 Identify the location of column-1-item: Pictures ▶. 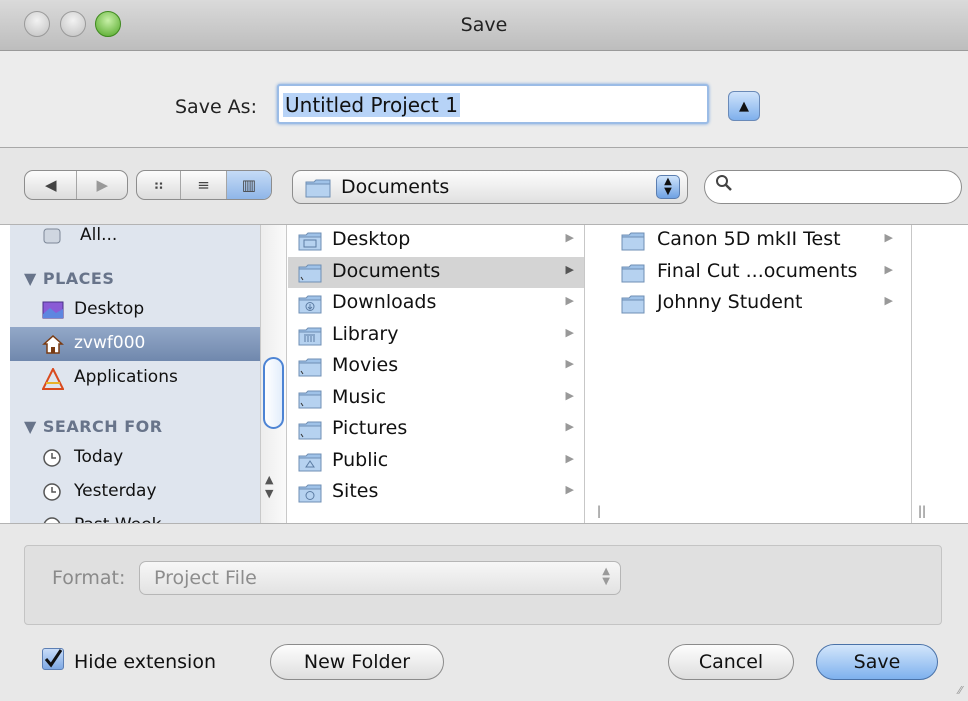
(436, 429).